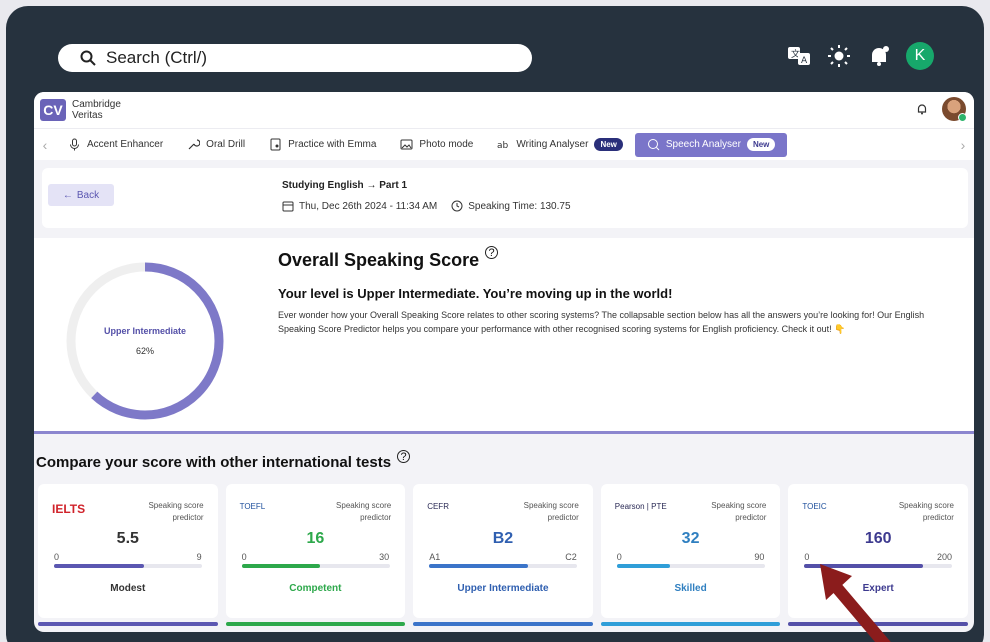  What do you see at coordinates (920, 56) in the screenshot?
I see `user-avatar: K` at bounding box center [920, 56].